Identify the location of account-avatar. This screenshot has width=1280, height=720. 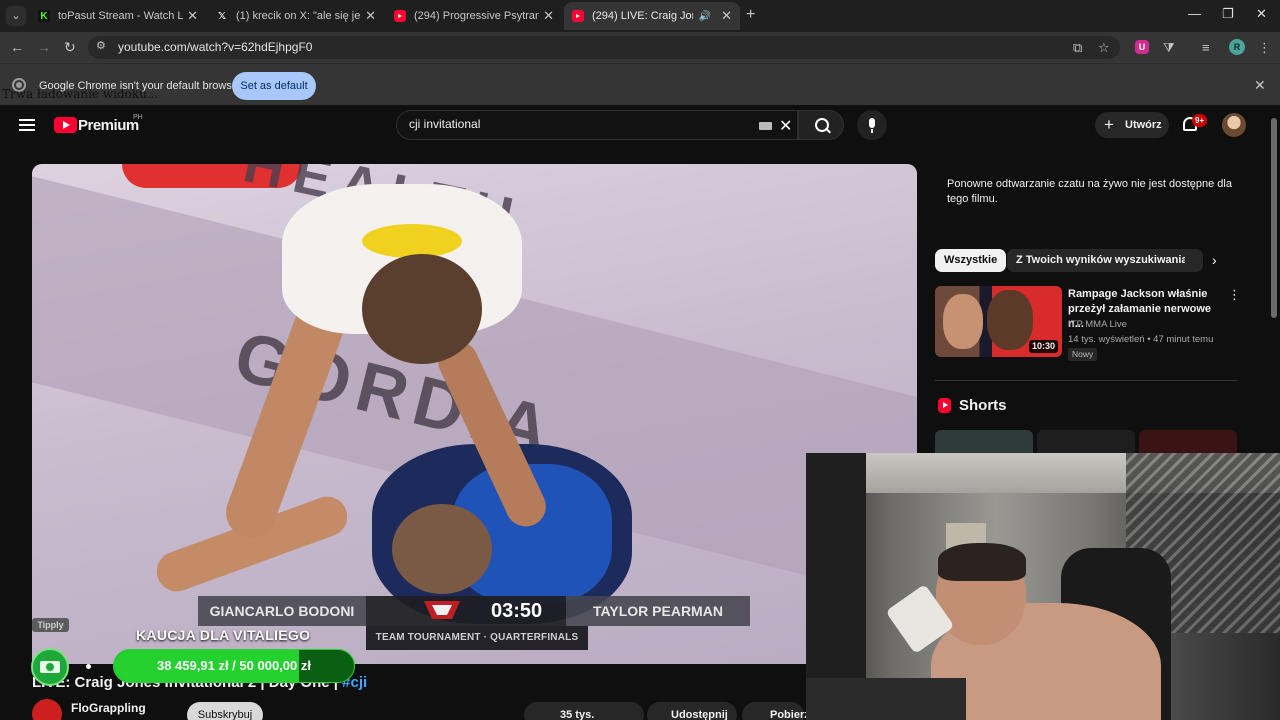
(1234, 125).